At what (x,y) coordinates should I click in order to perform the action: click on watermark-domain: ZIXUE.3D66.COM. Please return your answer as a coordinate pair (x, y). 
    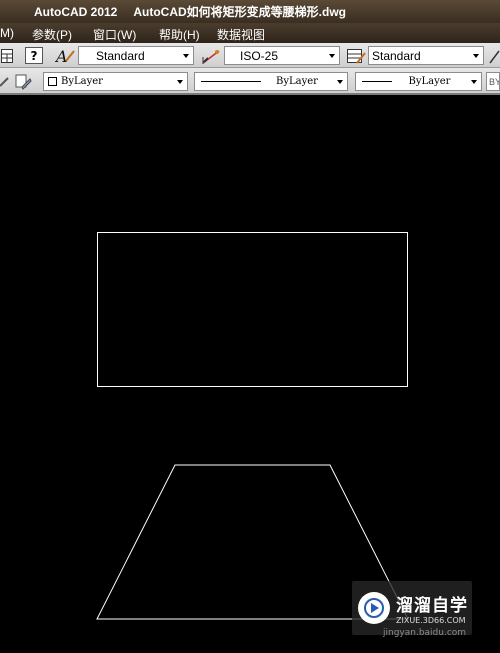
    Looking at the image, I should click on (431, 620).